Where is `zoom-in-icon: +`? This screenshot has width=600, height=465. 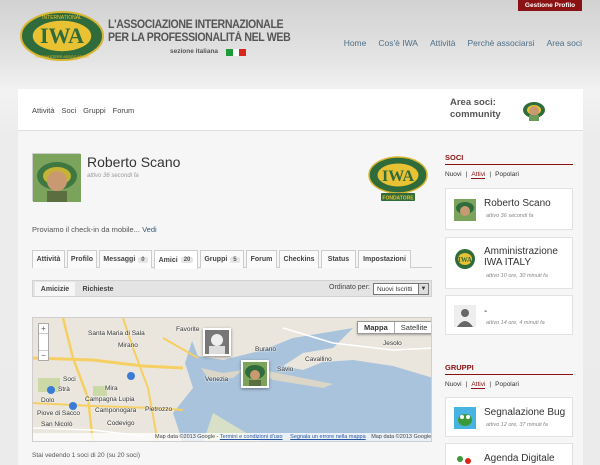 zoom-in-icon: + is located at coordinates (43, 328).